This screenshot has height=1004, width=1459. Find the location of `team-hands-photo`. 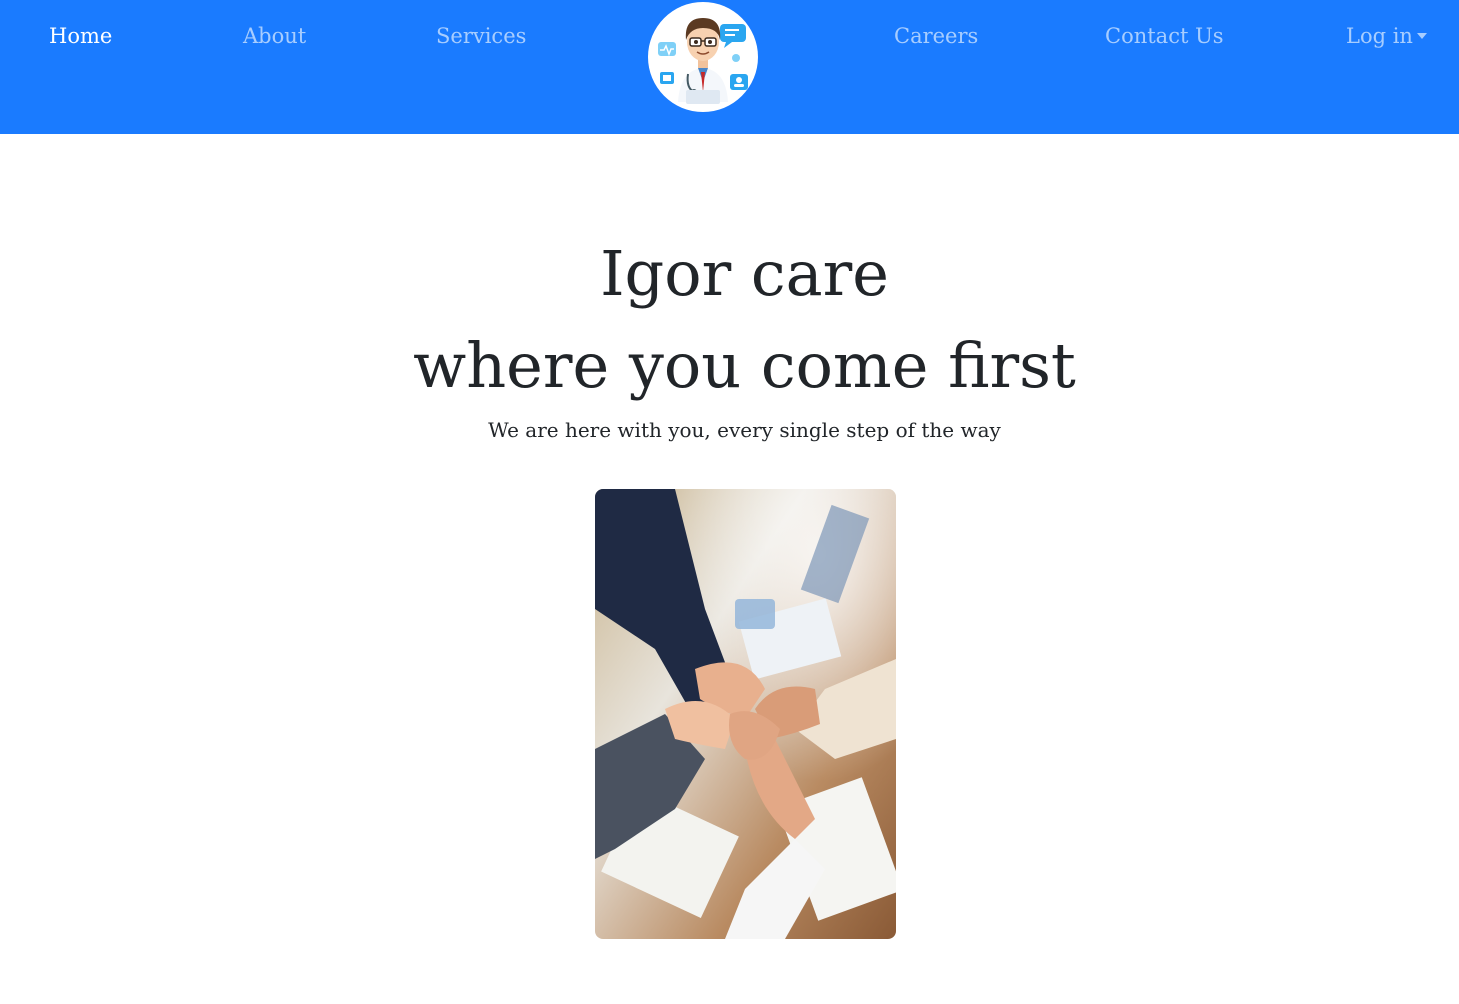

team-hands-photo is located at coordinates (745, 714).